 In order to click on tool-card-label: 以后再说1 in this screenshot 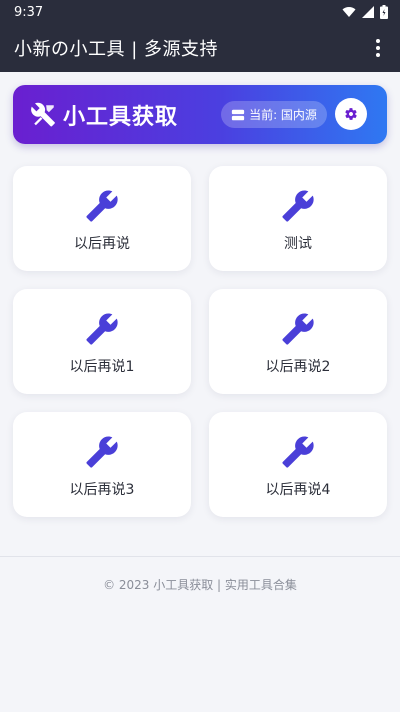, I will do `click(102, 366)`.